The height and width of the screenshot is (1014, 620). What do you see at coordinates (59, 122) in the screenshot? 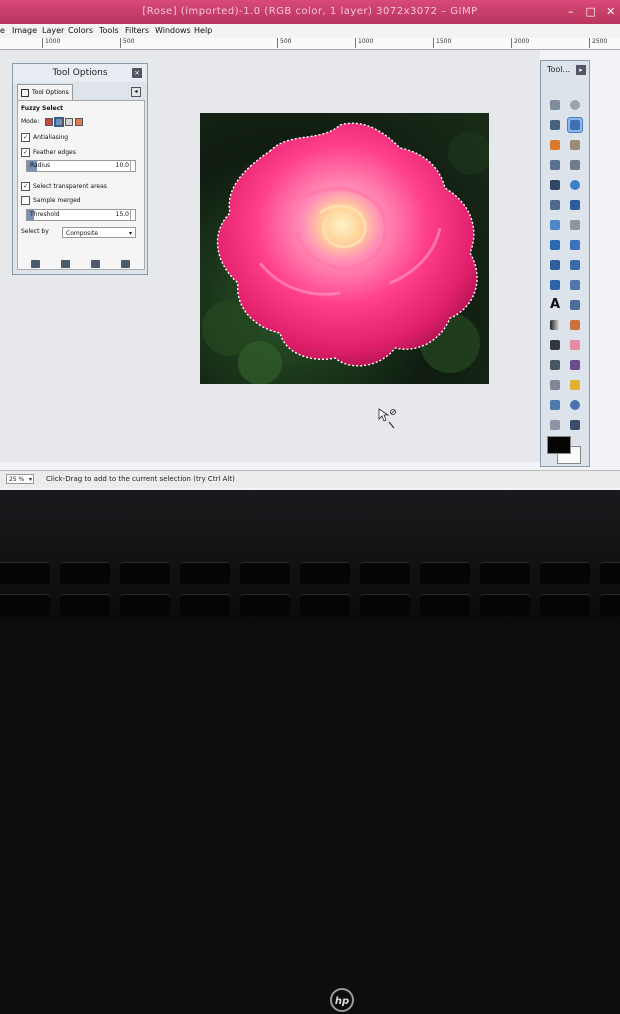
I see `mode-add-icon` at bounding box center [59, 122].